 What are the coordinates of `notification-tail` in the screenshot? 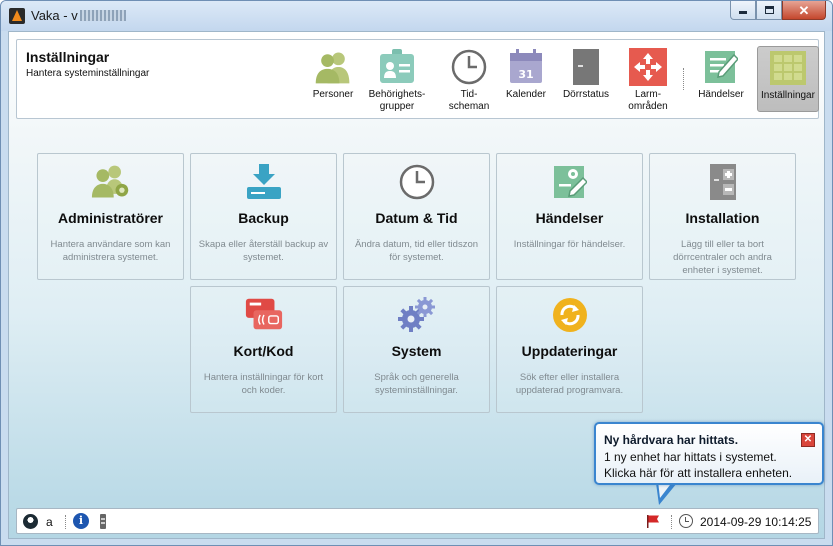 It's located at (666, 493).